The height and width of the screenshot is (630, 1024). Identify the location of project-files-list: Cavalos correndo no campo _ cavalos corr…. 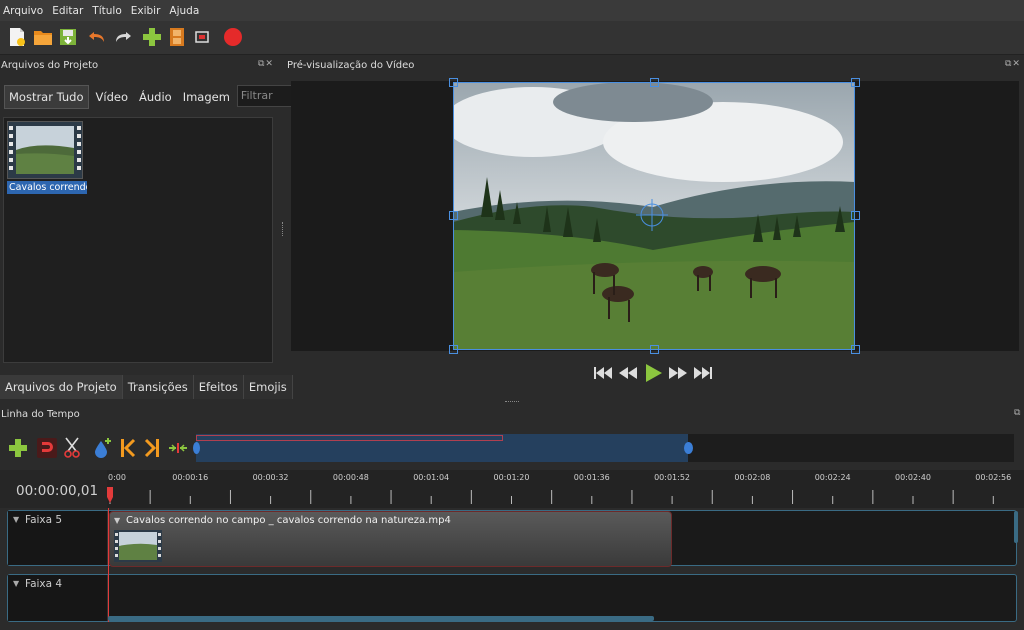
(138, 240).